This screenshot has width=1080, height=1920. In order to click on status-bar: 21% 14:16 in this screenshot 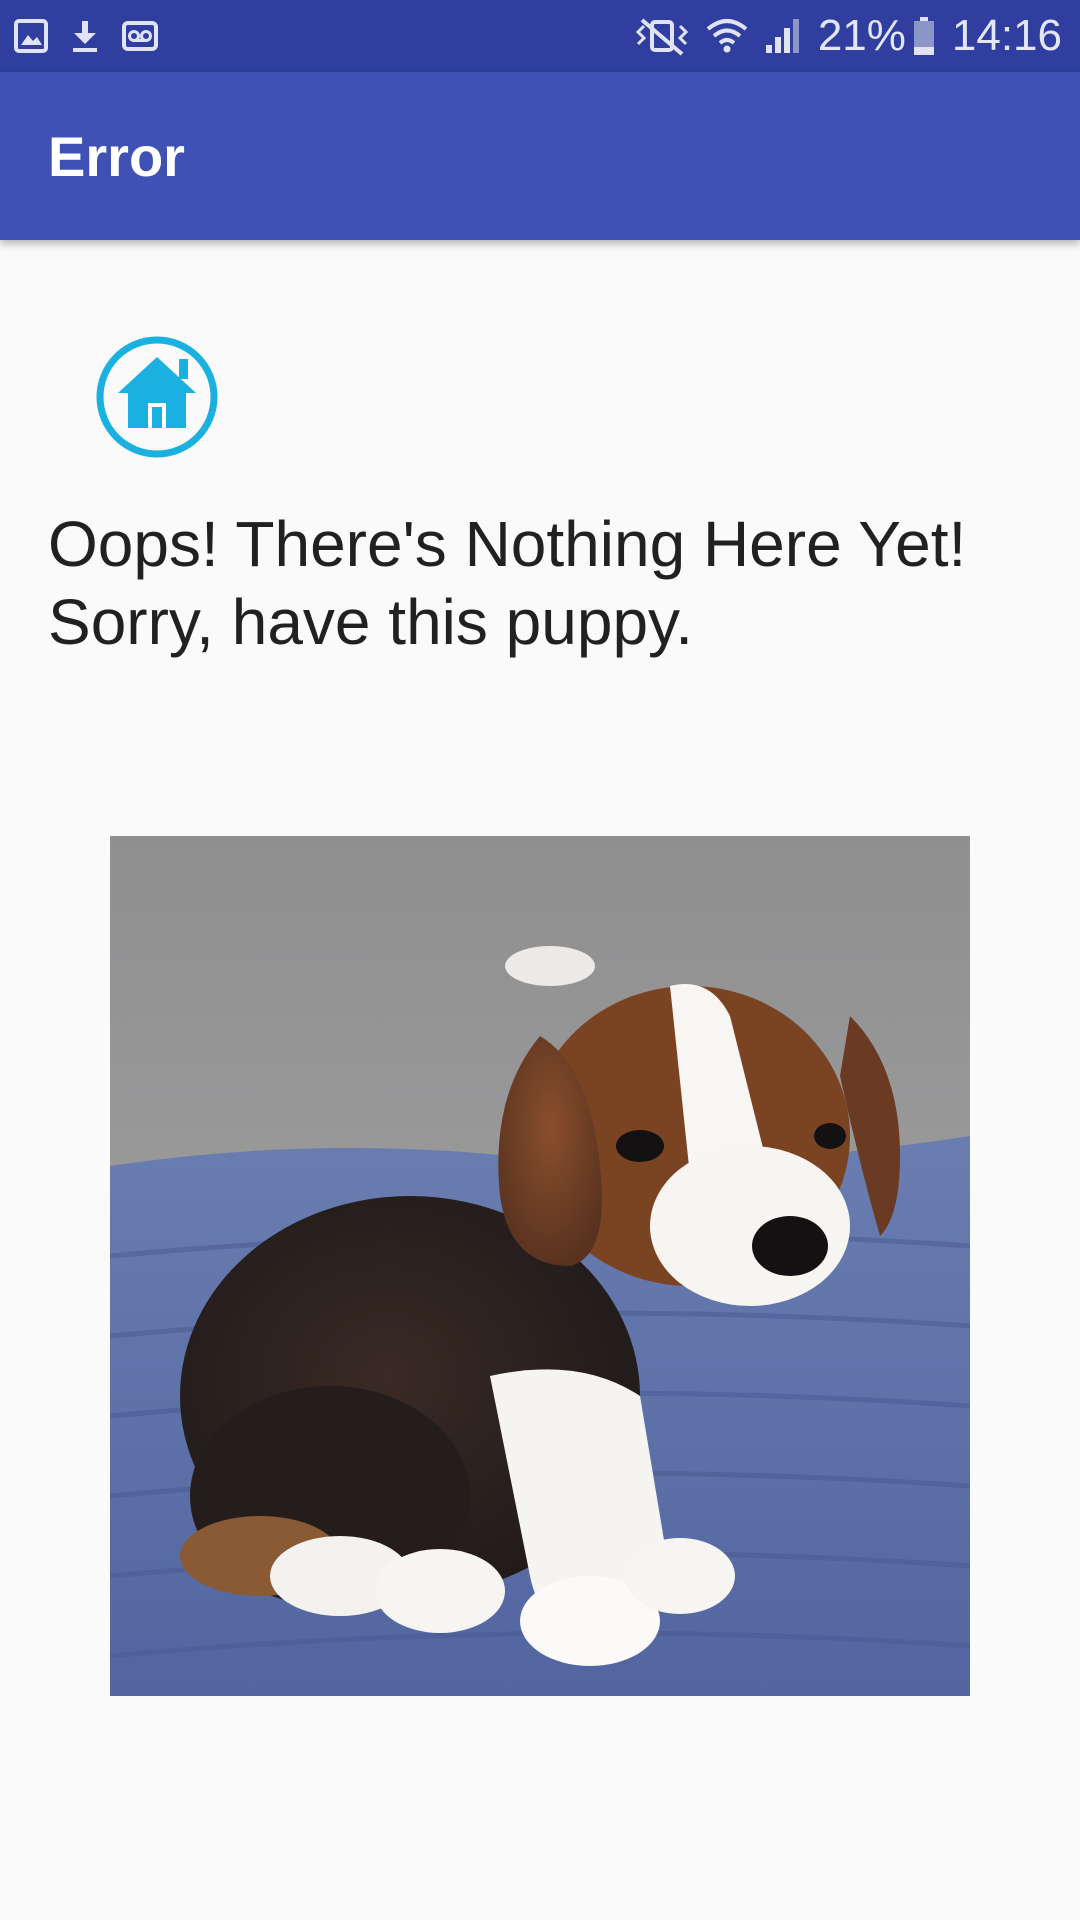, I will do `click(540, 36)`.